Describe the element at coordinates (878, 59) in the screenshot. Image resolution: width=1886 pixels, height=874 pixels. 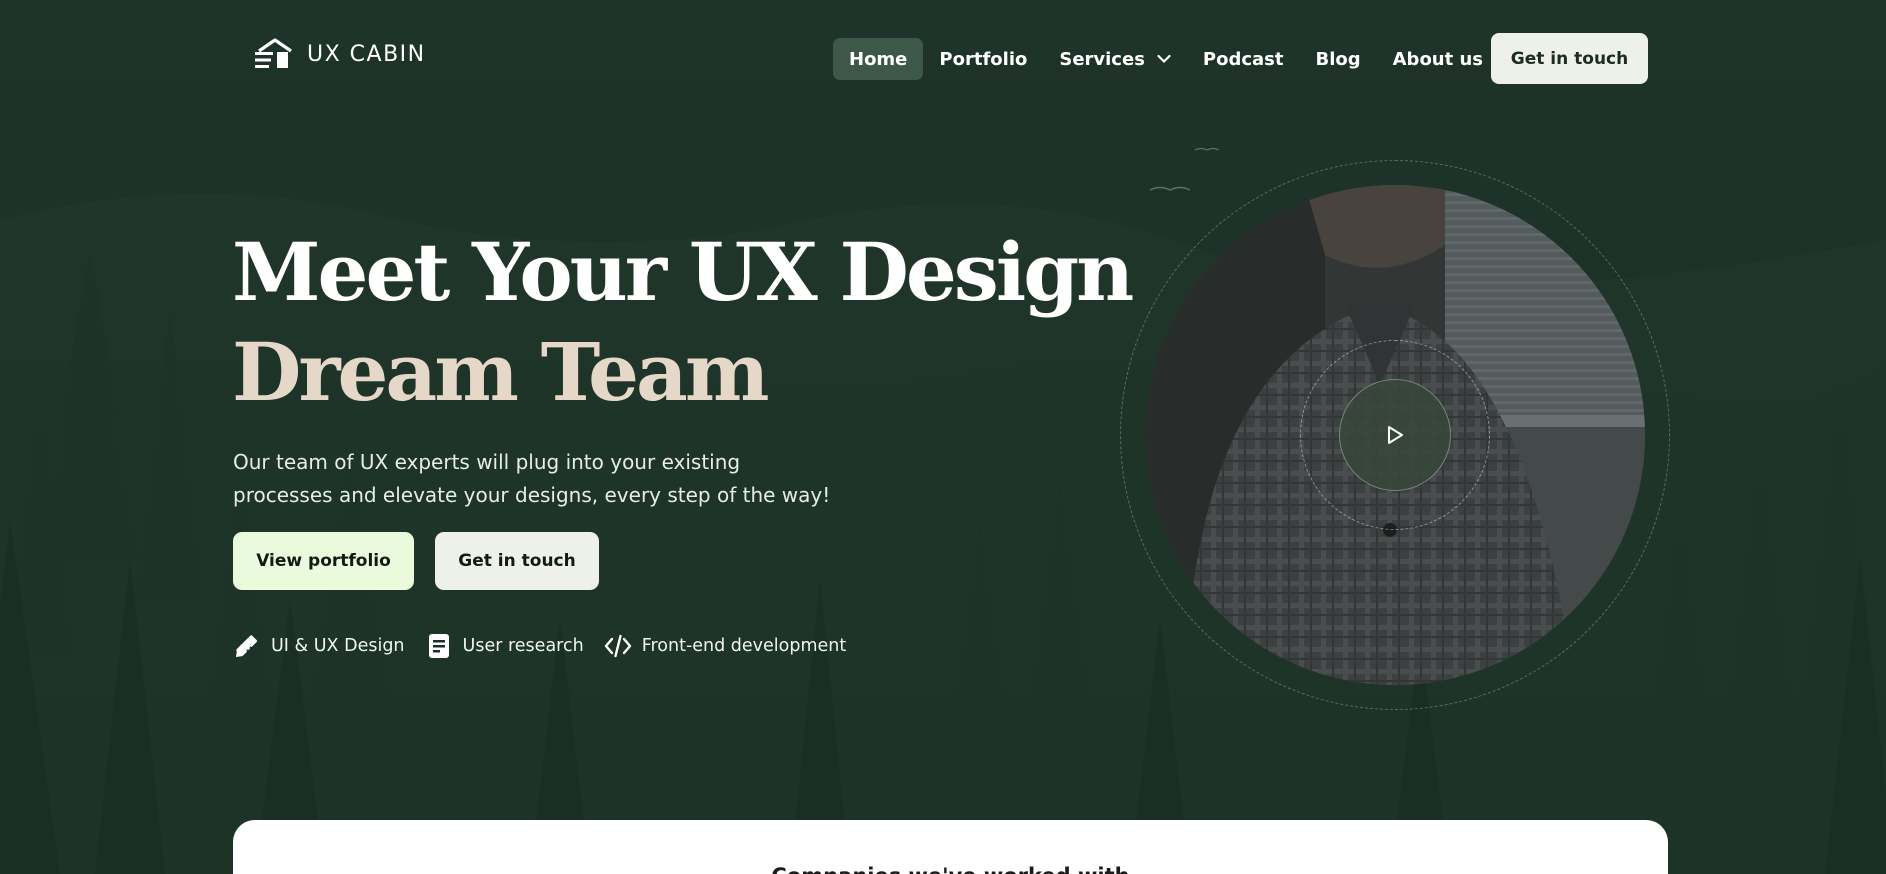
I see `nav-item-home: Home` at that location.